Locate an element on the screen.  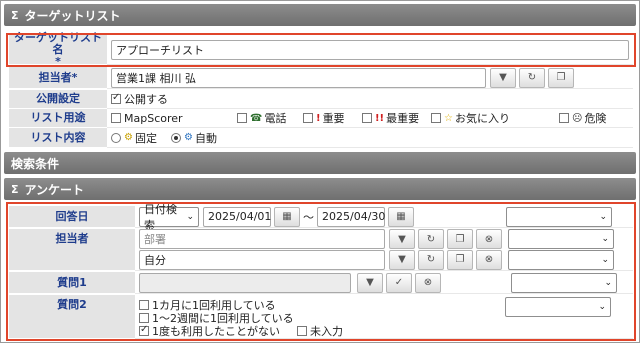
survey-owner-condition-select-1: ⌄ is located at coordinates (561, 239).